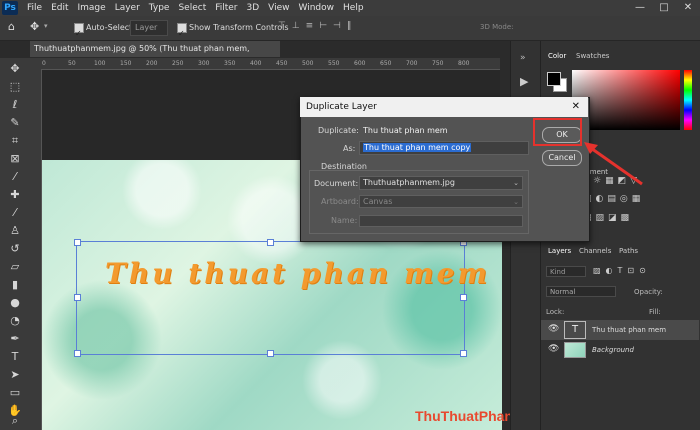 Image resolution: width=700 pixels, height=430 pixels. I want to click on artboard-dropdown: Canvas ⌄, so click(441, 201).